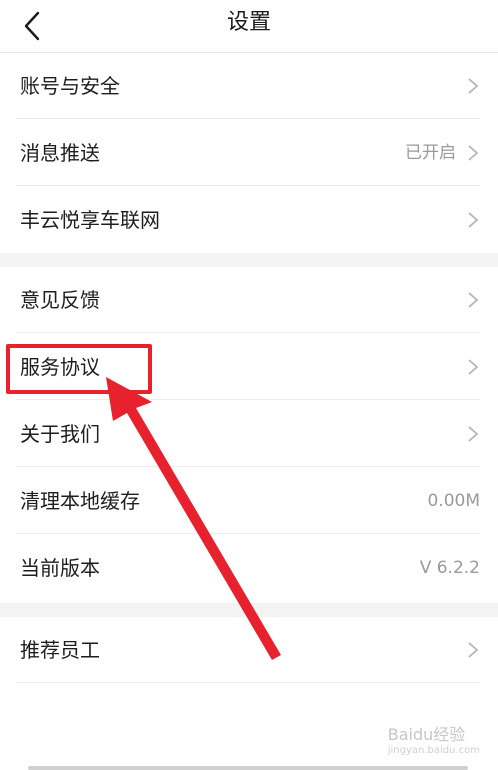 The height and width of the screenshot is (770, 498). I want to click on annotation-arrow, so click(193, 518).